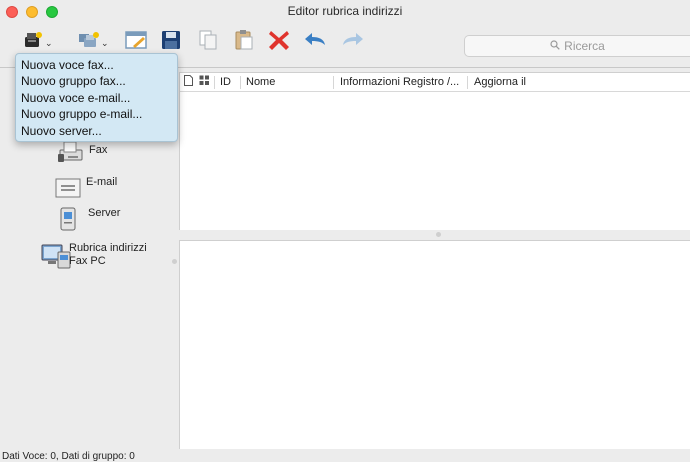 The image size is (690, 462). Describe the element at coordinates (204, 82) in the screenshot. I see `group-icon` at that location.